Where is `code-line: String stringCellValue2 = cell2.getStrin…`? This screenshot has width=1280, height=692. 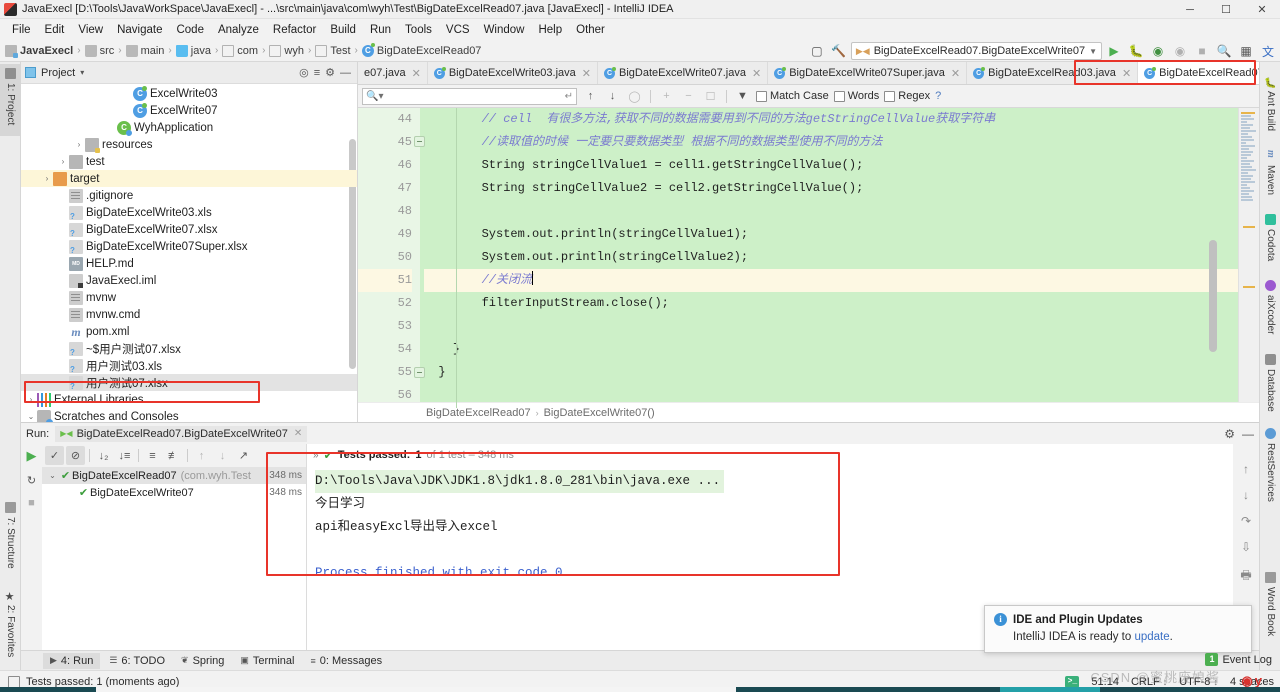
code-line: String stringCellValue2 = cell2.getStrin… is located at coordinates (831, 188).